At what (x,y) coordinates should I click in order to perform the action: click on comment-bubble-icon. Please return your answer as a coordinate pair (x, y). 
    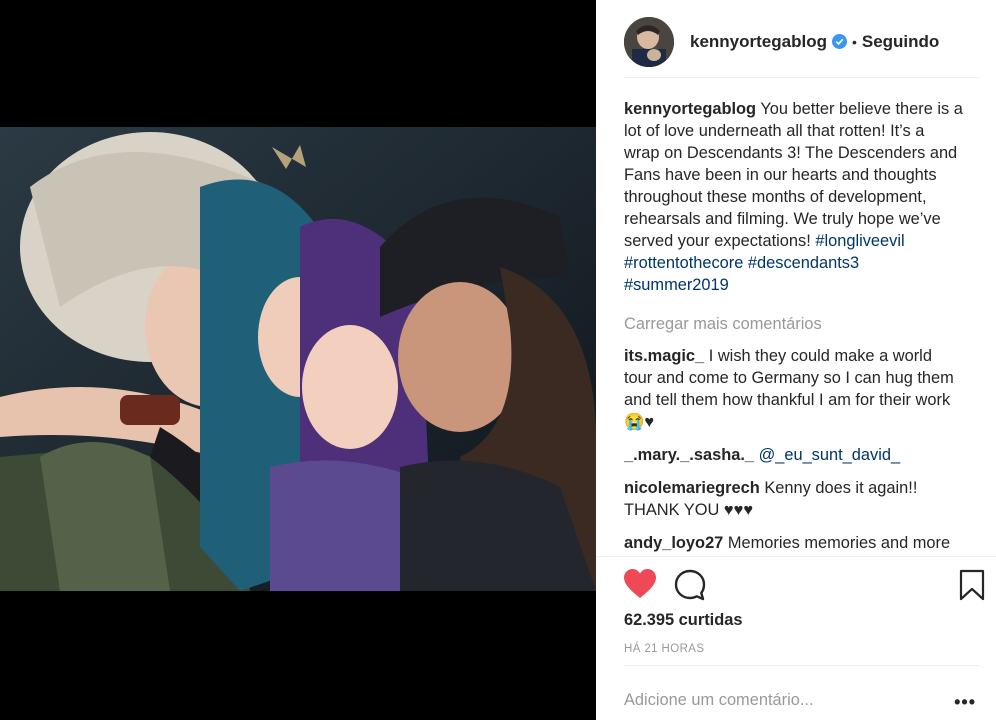
    Looking at the image, I should click on (690, 585).